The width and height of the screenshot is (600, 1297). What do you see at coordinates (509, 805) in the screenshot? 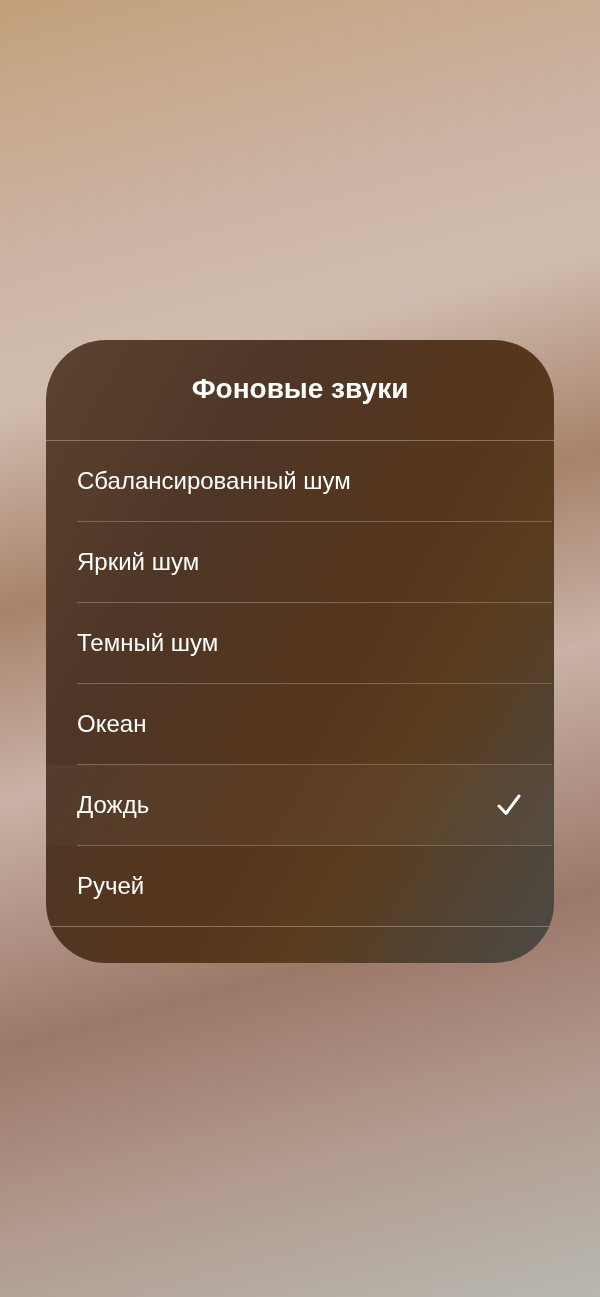
I see `checkmark-icon` at bounding box center [509, 805].